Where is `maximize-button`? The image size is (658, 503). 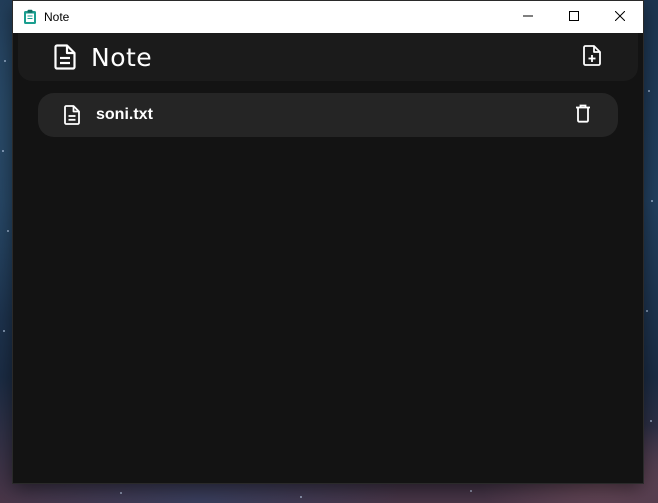 maximize-button is located at coordinates (574, 17).